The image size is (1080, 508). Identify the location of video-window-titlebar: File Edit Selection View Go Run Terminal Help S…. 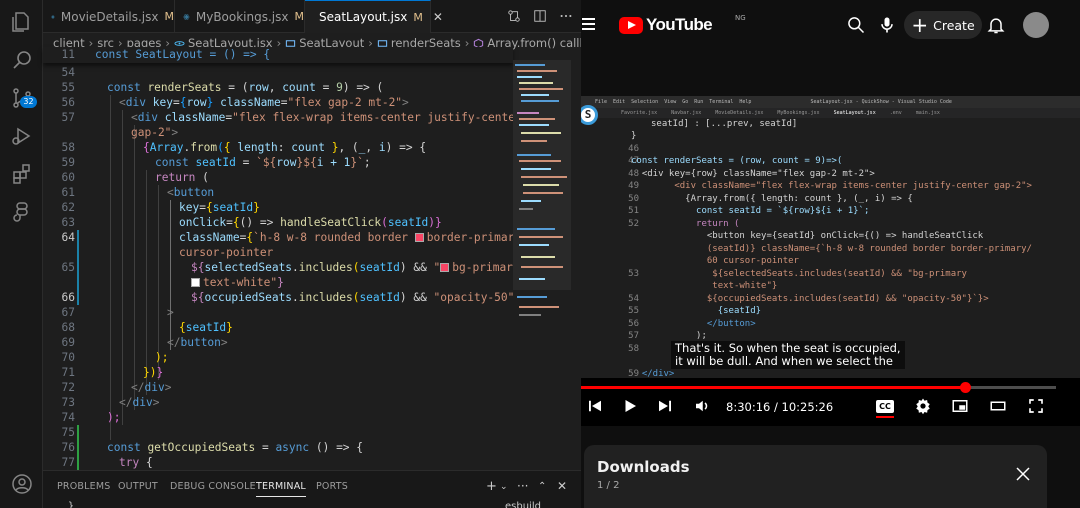
(830, 102).